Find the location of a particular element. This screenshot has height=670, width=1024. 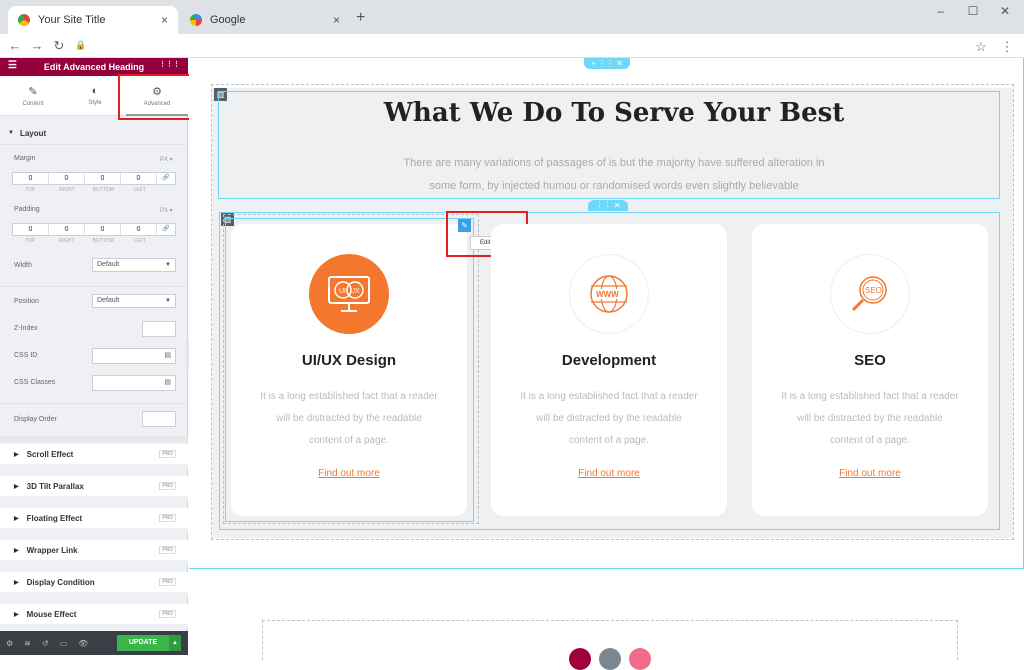

layout-section-header: ▼ Layout is located at coordinates (94, 133).